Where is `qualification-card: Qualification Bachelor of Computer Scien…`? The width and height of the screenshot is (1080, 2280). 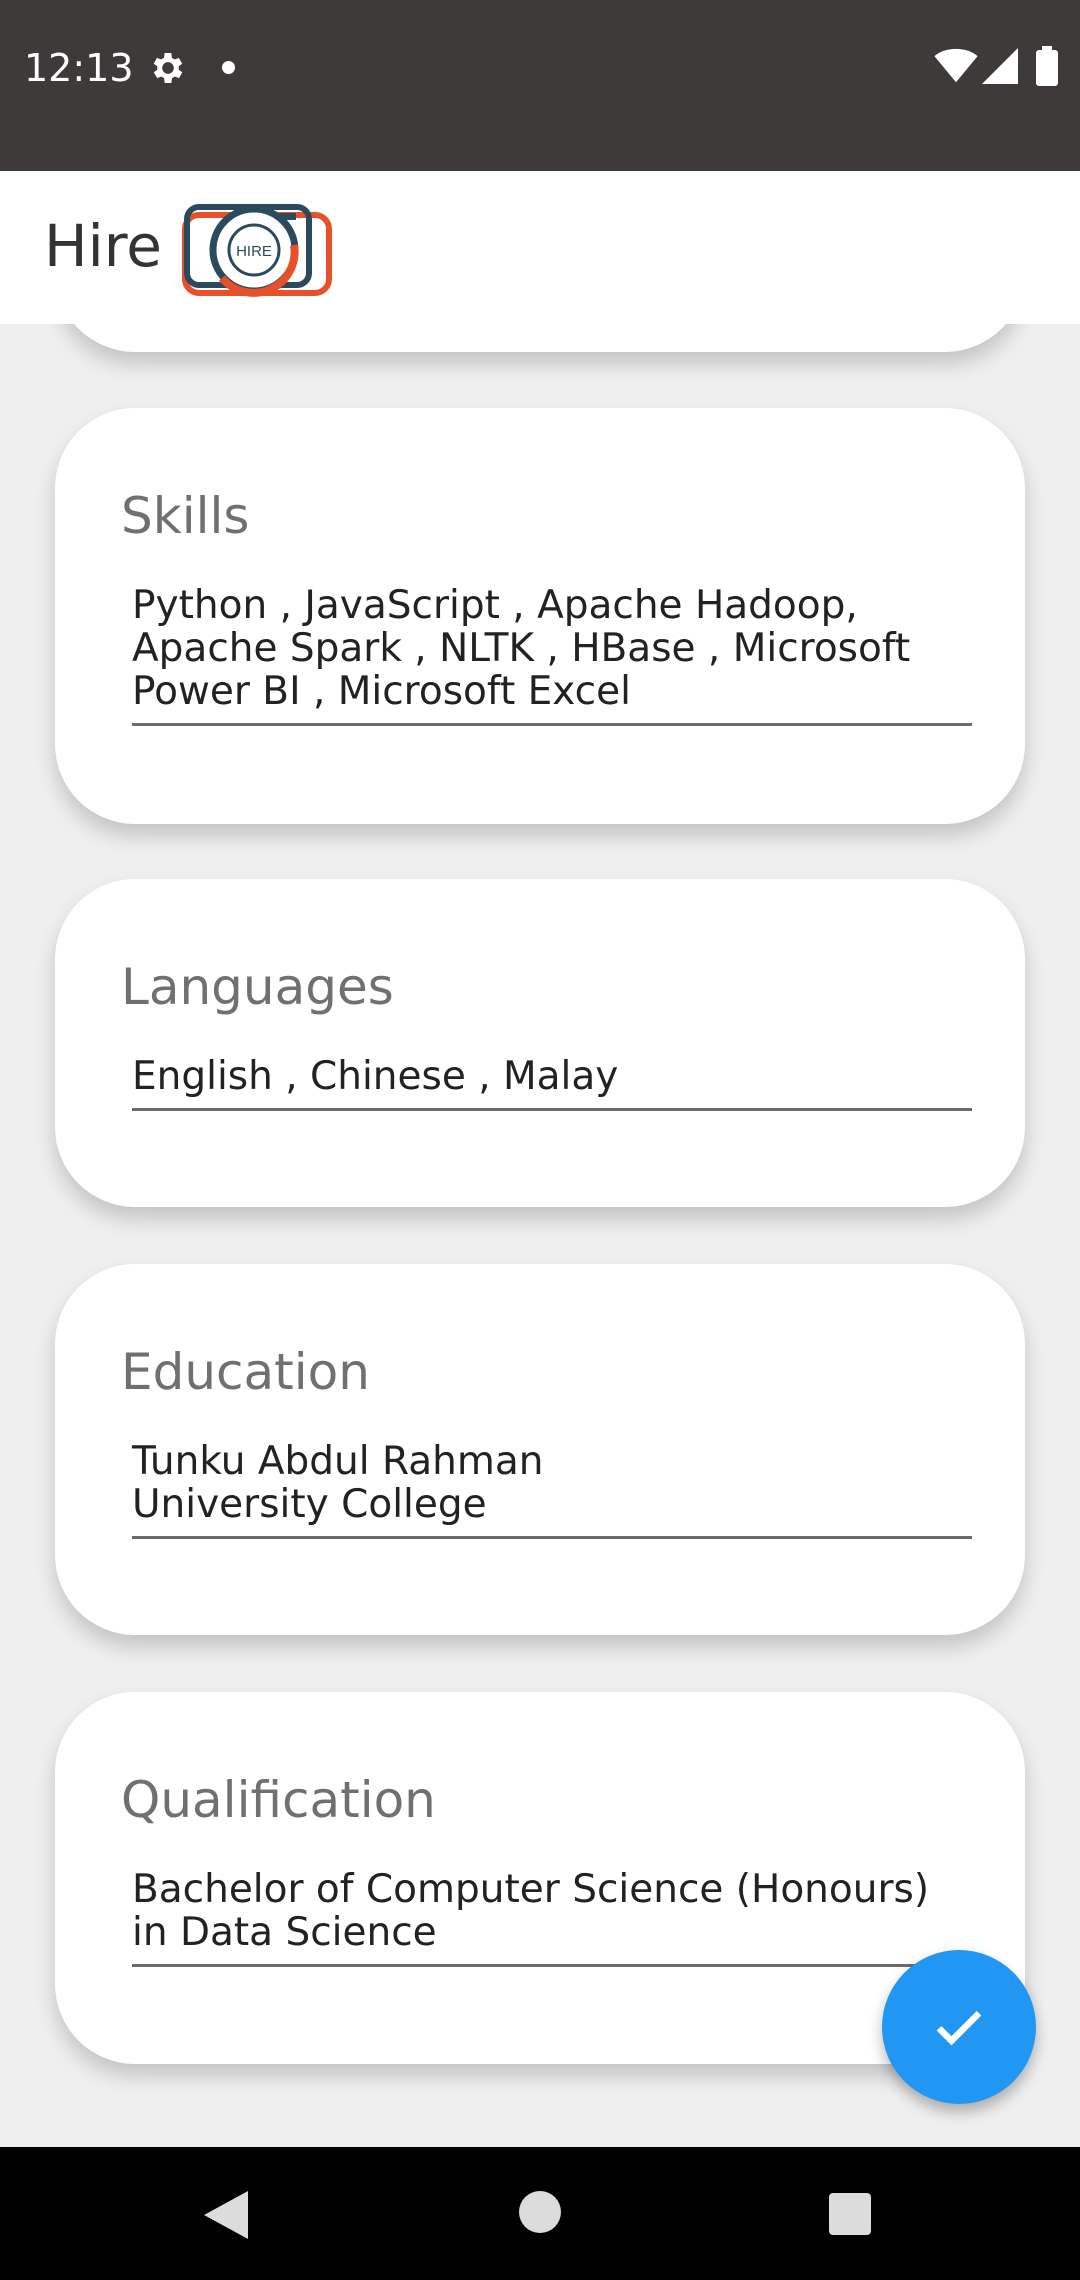
qualification-card: Qualification Bachelor of Computer Scien… is located at coordinates (540, 1878).